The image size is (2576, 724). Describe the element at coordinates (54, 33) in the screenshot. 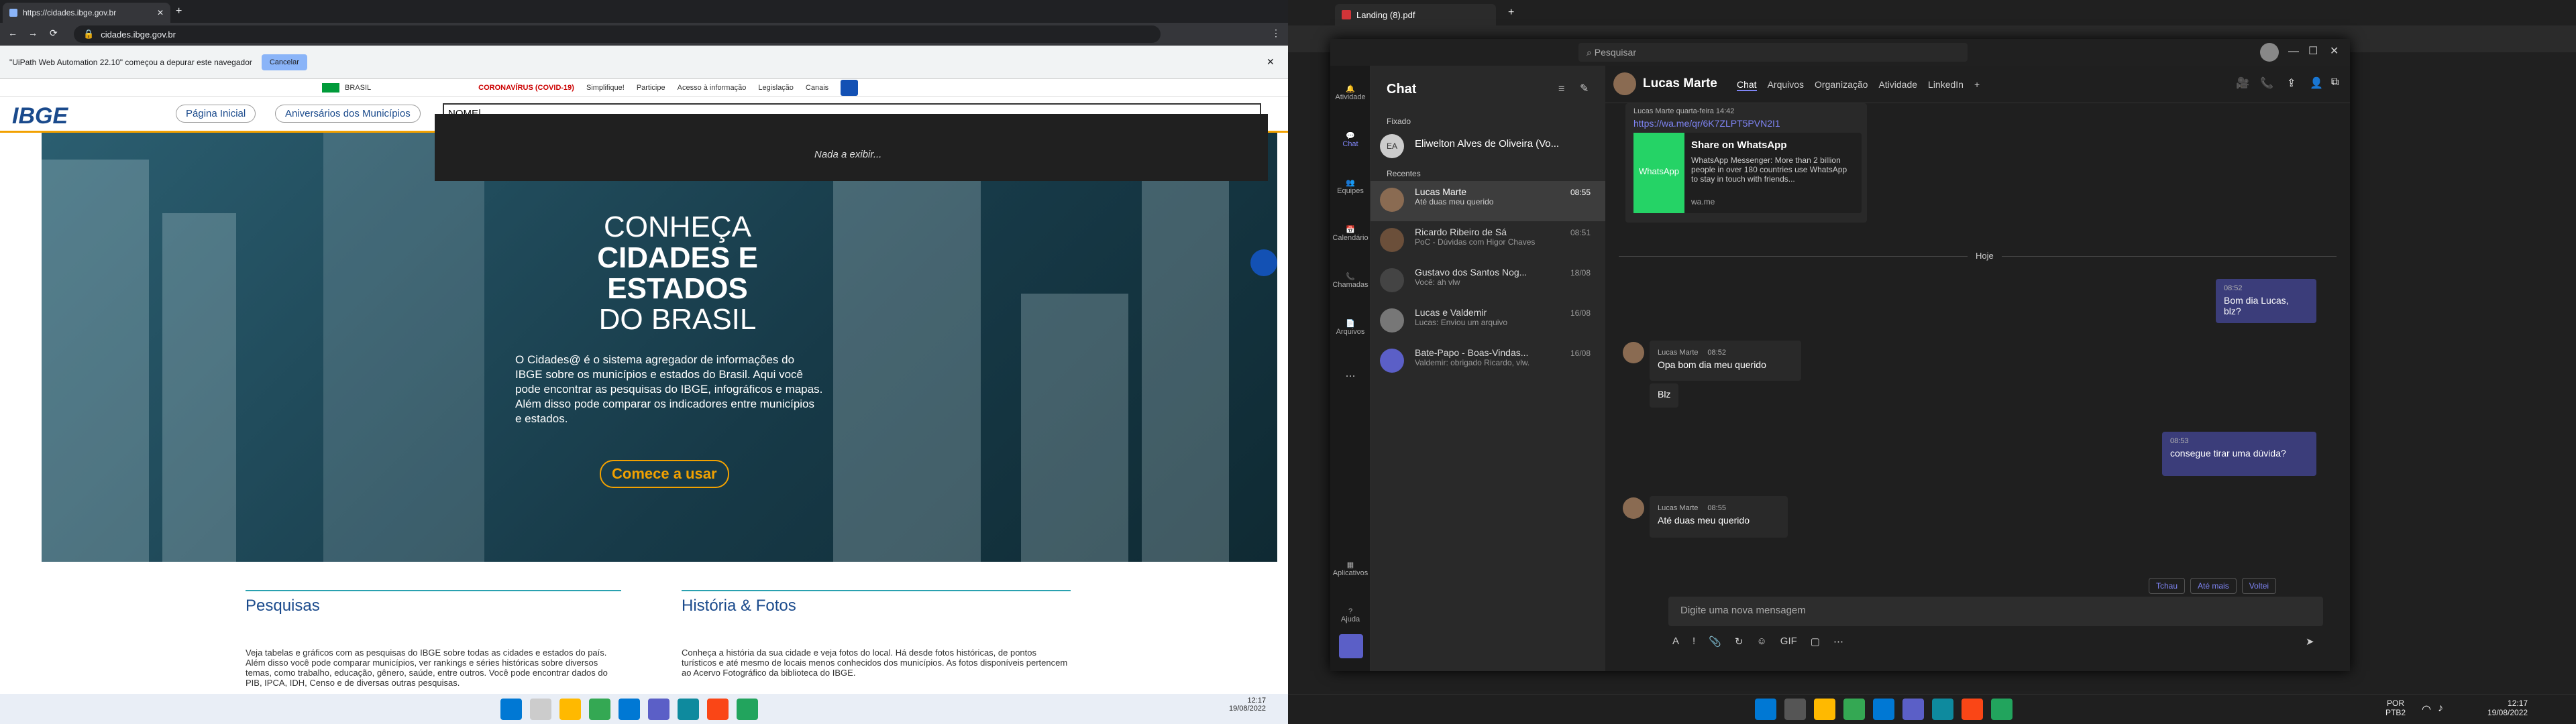

I see `reload-icon: ⟳` at that location.